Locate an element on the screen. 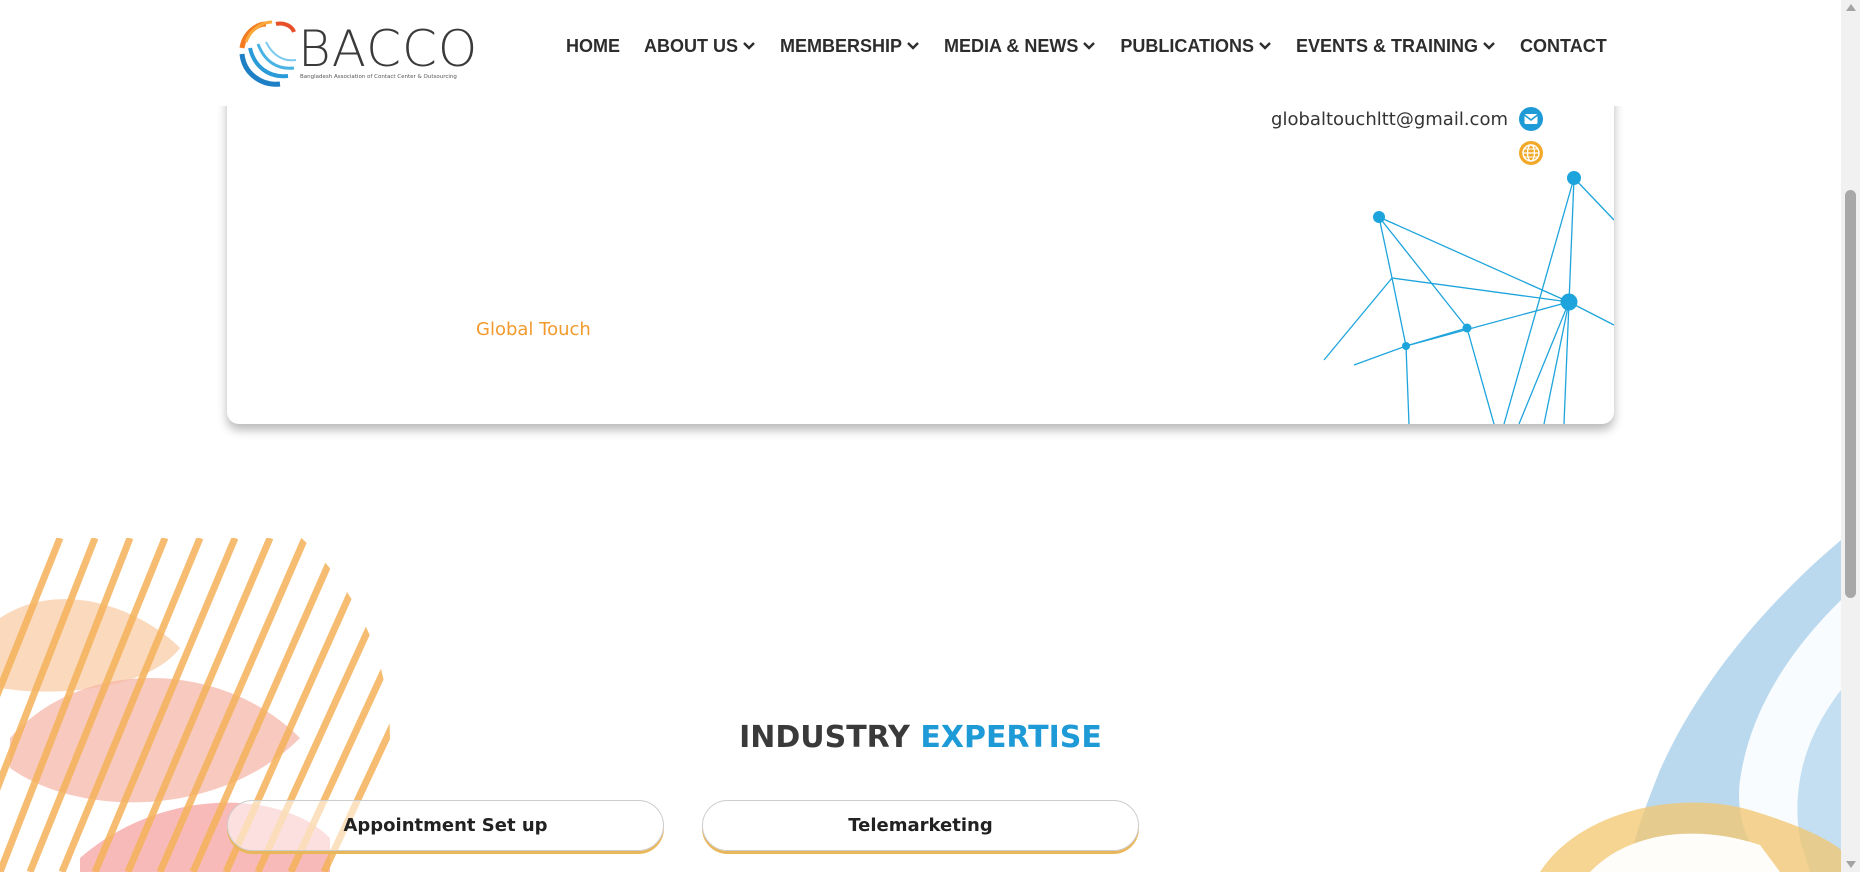  nav-membership-label: MEMBERSHIP is located at coordinates (841, 45).